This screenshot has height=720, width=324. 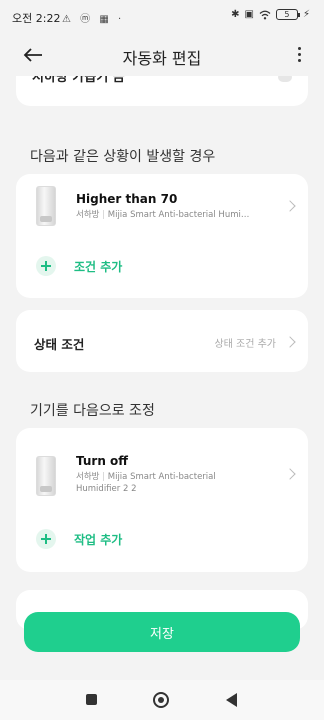 What do you see at coordinates (106, 489) in the screenshot?
I see `action-device-line2: Humidifier 2 2` at bounding box center [106, 489].